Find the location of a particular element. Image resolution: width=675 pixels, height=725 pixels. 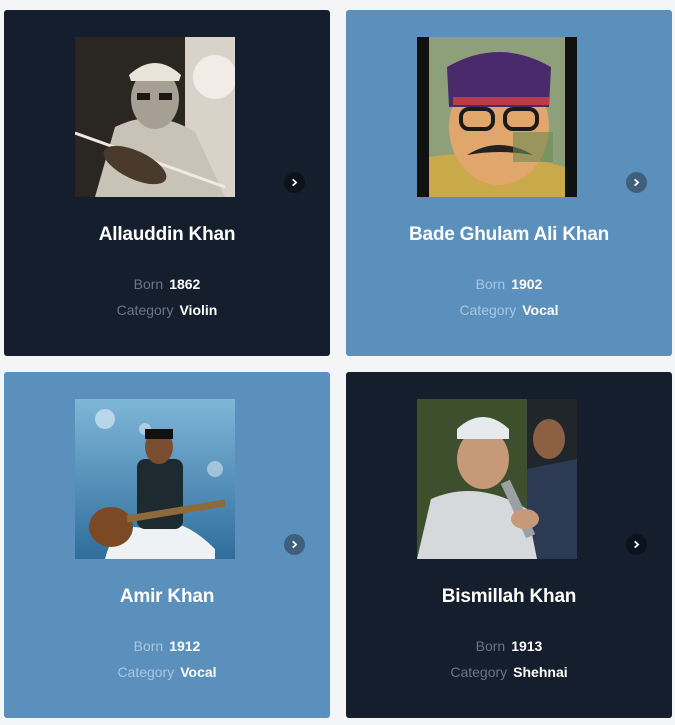

born-row: Born 1913 is located at coordinates (509, 646).